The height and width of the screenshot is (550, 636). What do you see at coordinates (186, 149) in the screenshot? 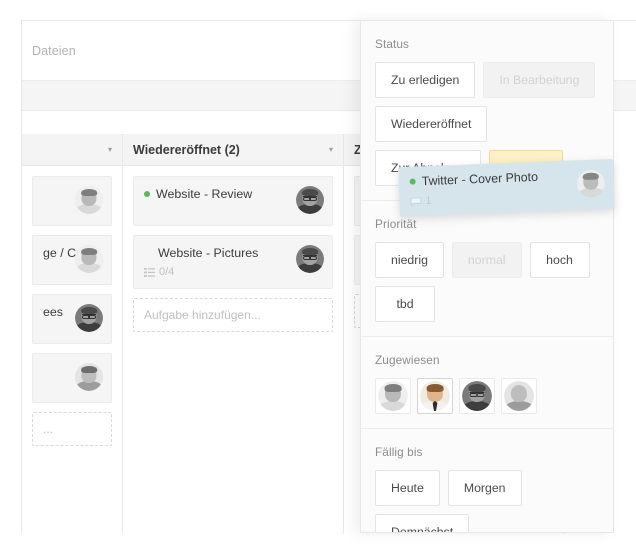
I see `column-title-2: Wiedereröffnet (2)` at bounding box center [186, 149].